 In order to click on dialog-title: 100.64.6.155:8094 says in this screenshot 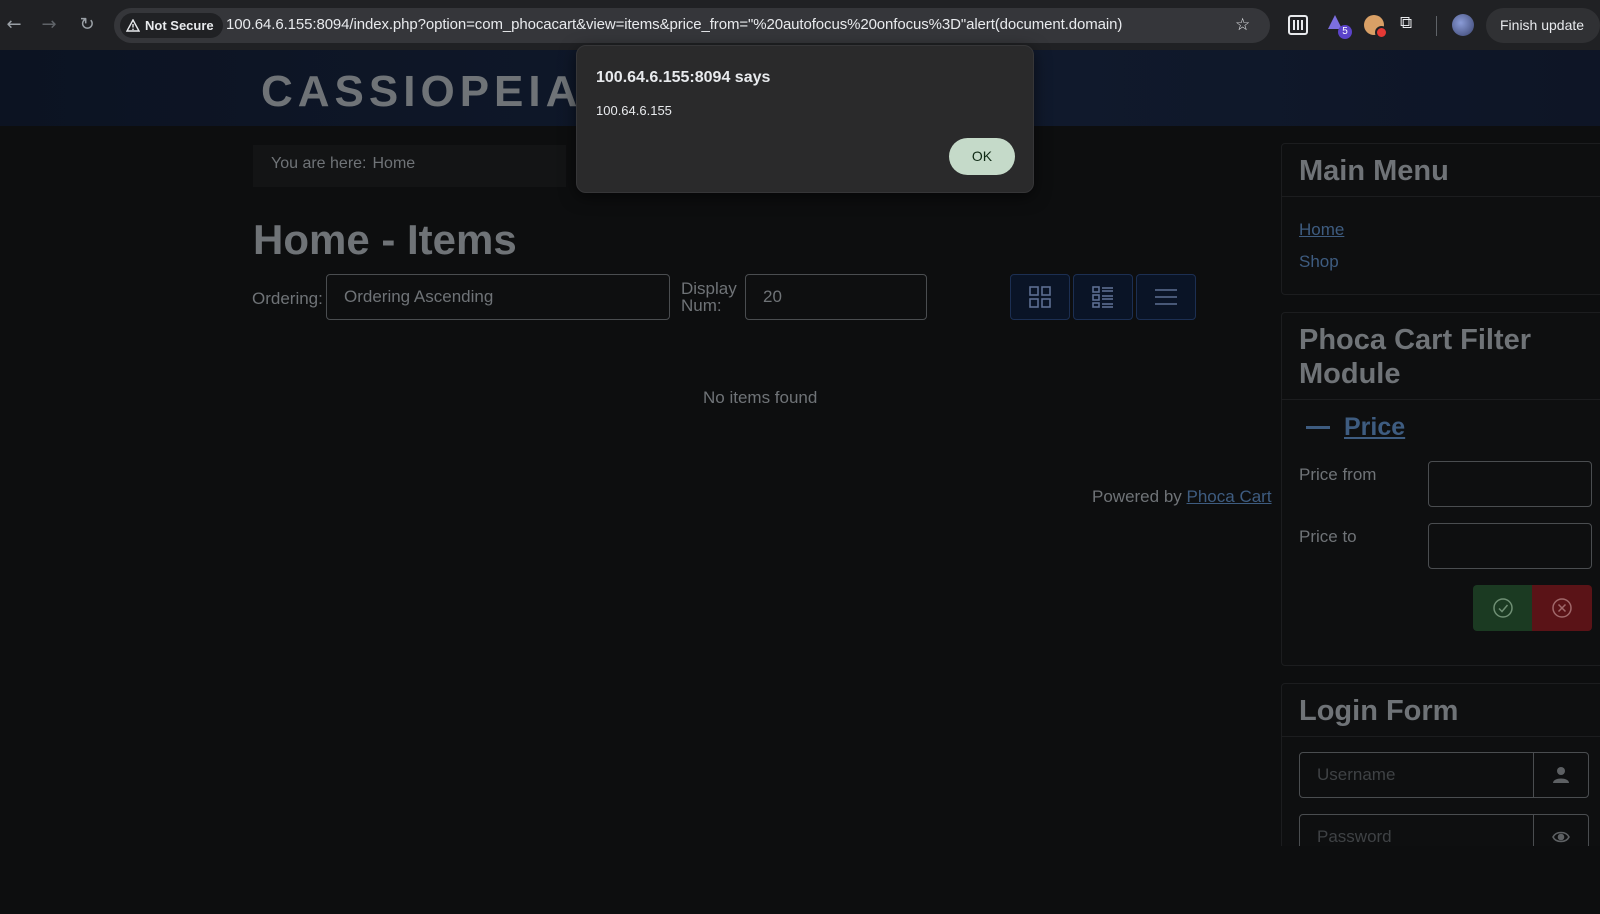, I will do `click(683, 77)`.